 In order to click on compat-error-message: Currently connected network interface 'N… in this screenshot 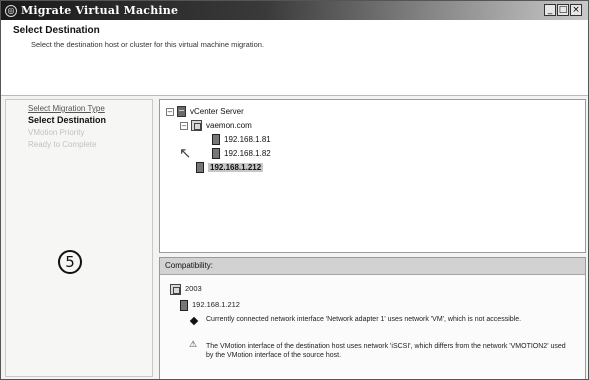, I will do `click(364, 319)`.